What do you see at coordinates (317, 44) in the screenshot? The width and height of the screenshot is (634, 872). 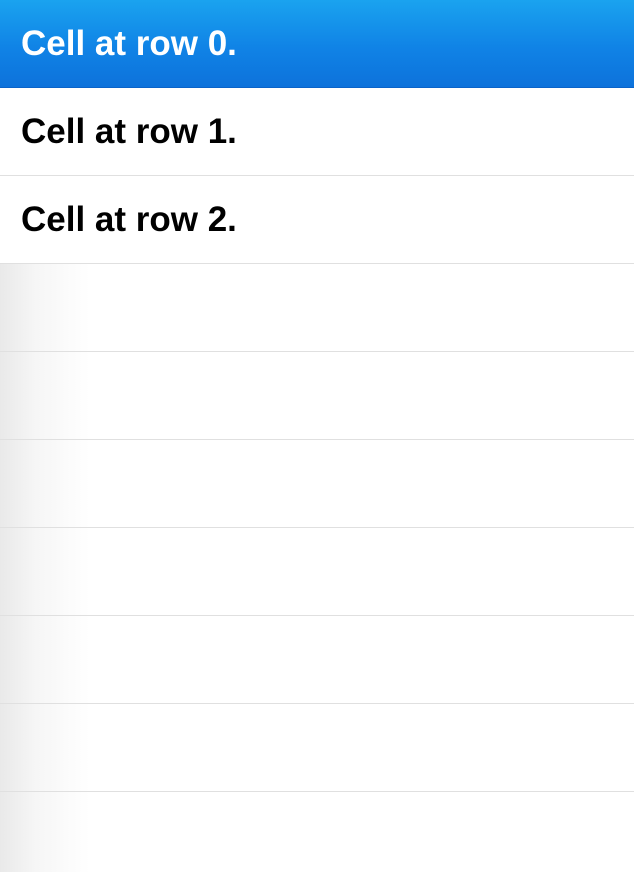 I see `table-row: Cell at row 0.` at bounding box center [317, 44].